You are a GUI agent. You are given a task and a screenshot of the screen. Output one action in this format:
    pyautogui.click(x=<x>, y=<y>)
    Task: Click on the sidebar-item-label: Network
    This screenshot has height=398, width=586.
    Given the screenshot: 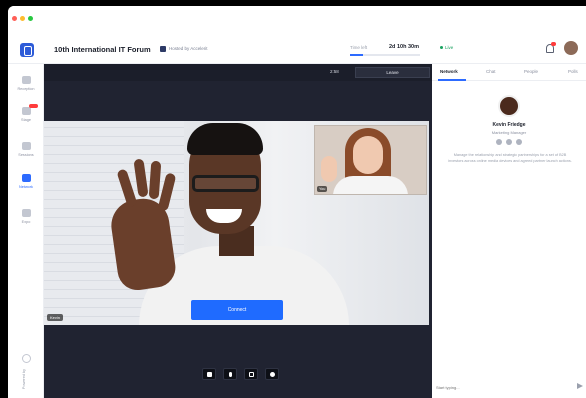 What is the action you would take?
    pyautogui.click(x=26, y=187)
    